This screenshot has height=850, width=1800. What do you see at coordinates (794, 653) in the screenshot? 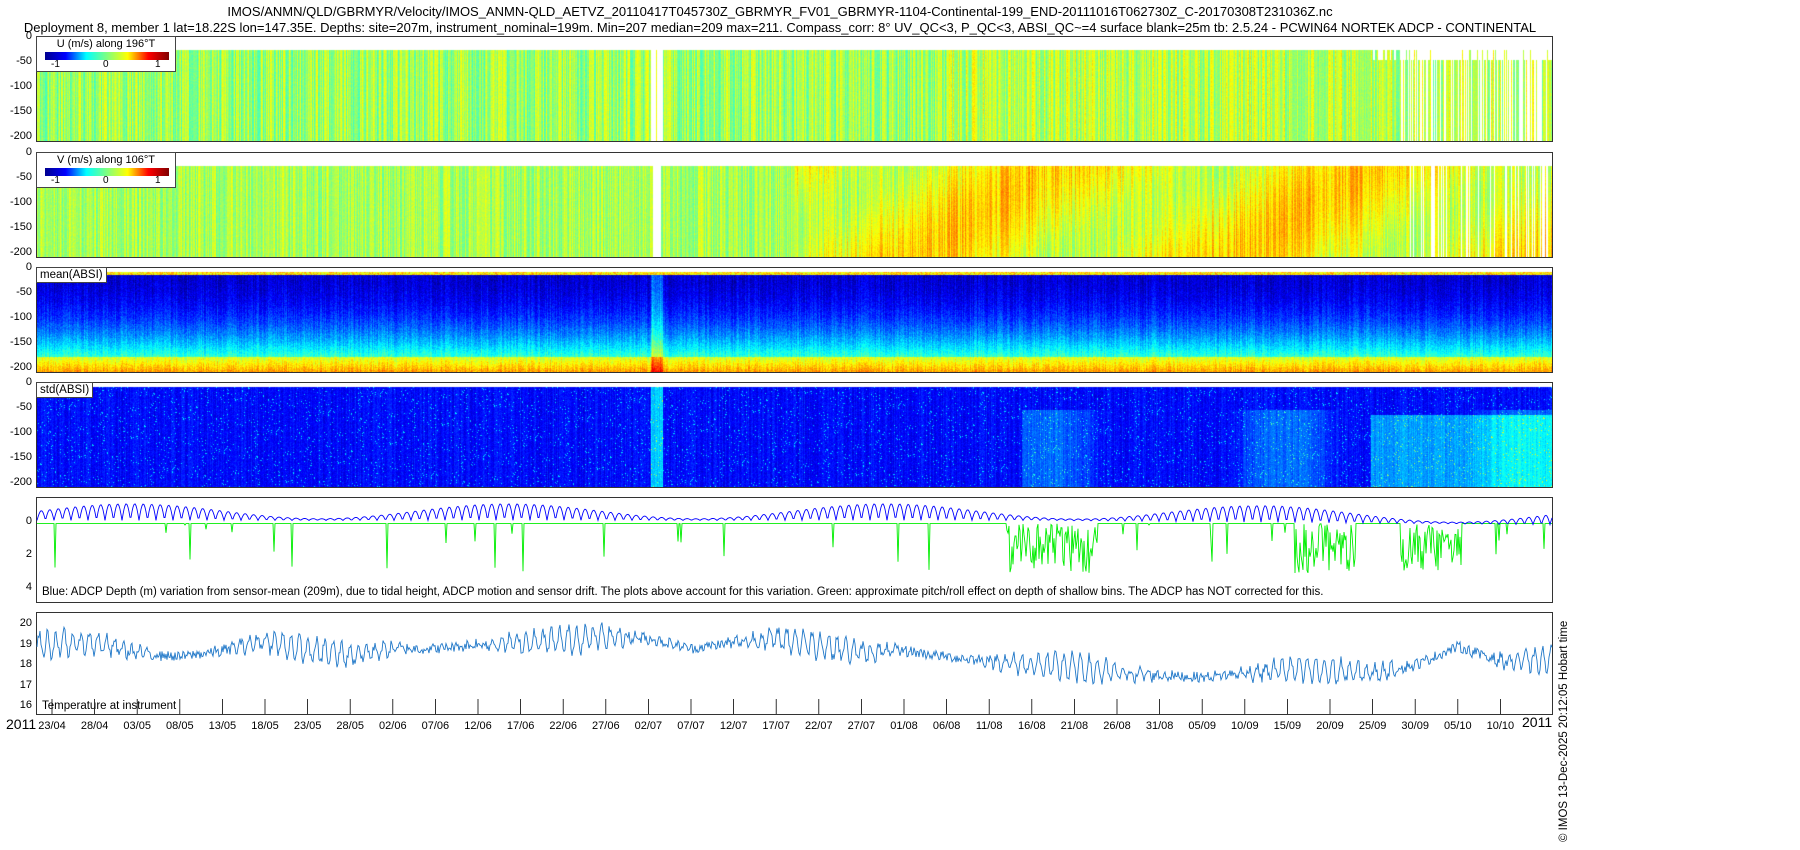
I see `temperature-line` at bounding box center [794, 653].